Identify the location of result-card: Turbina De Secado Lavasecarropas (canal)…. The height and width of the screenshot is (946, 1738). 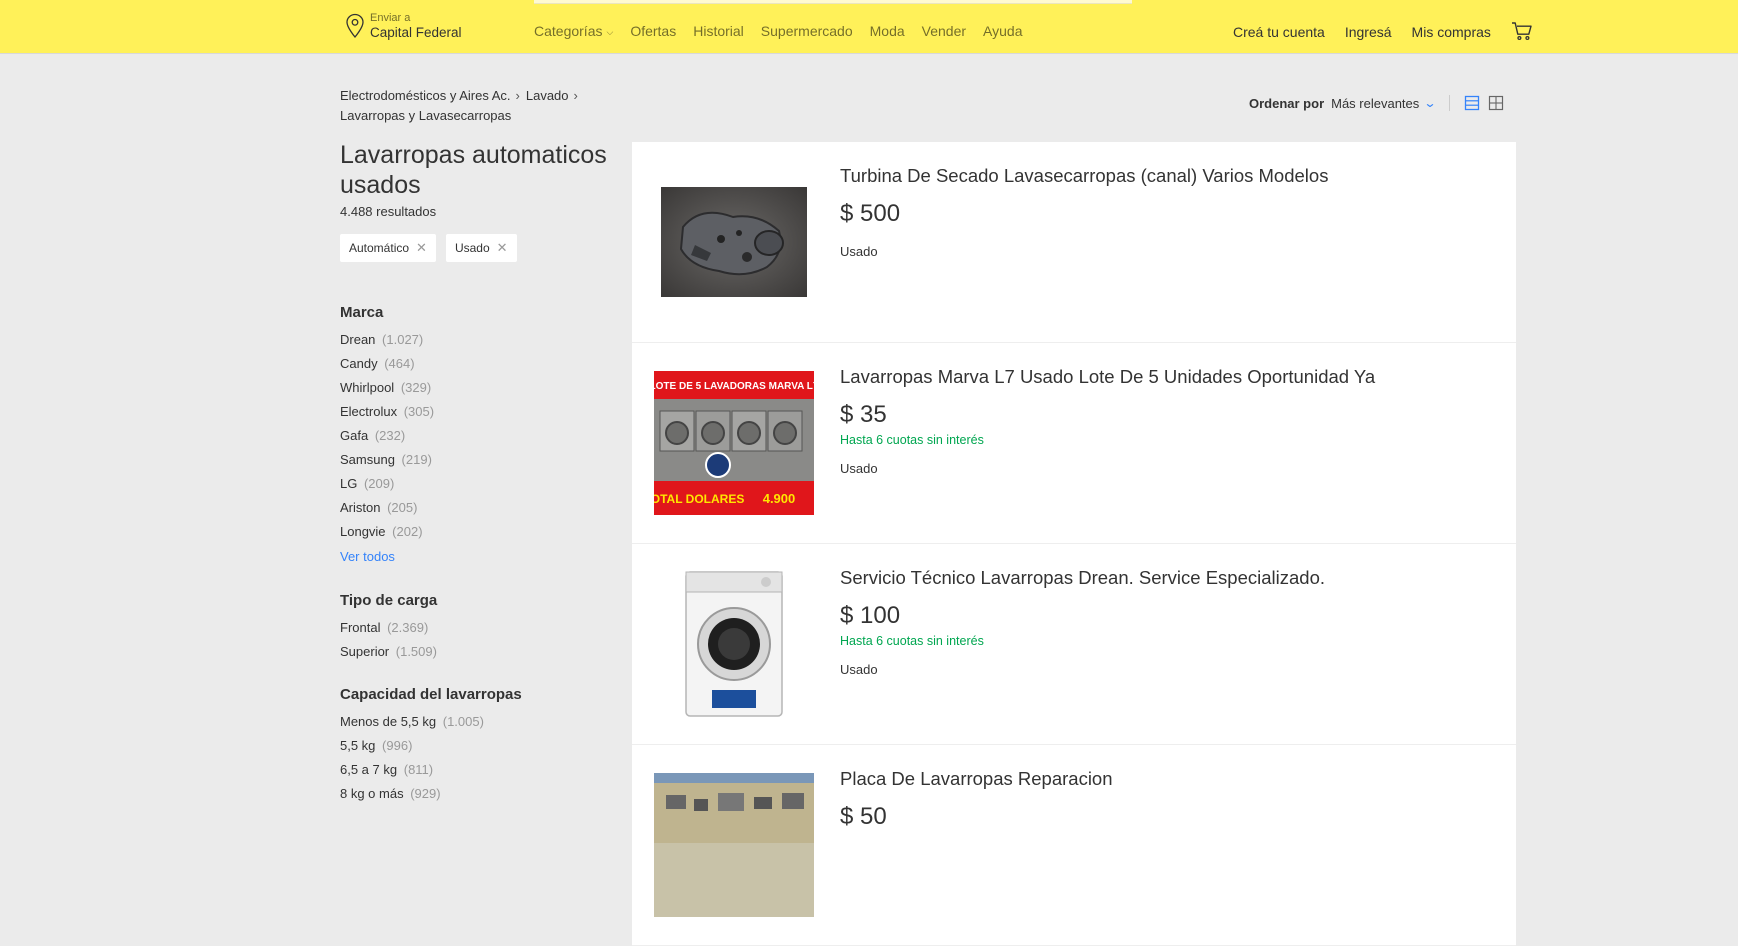
(1074, 242).